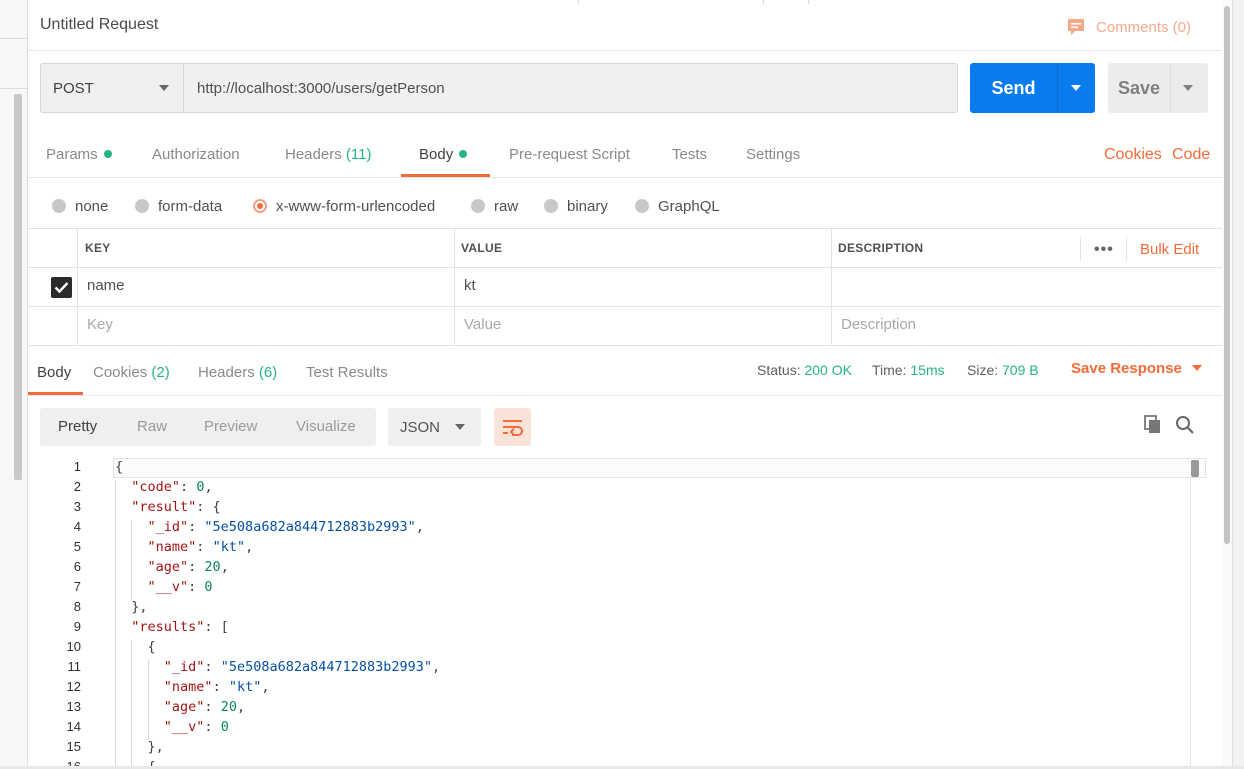  What do you see at coordinates (178, 206) in the screenshot?
I see `radio-form-data: form-data` at bounding box center [178, 206].